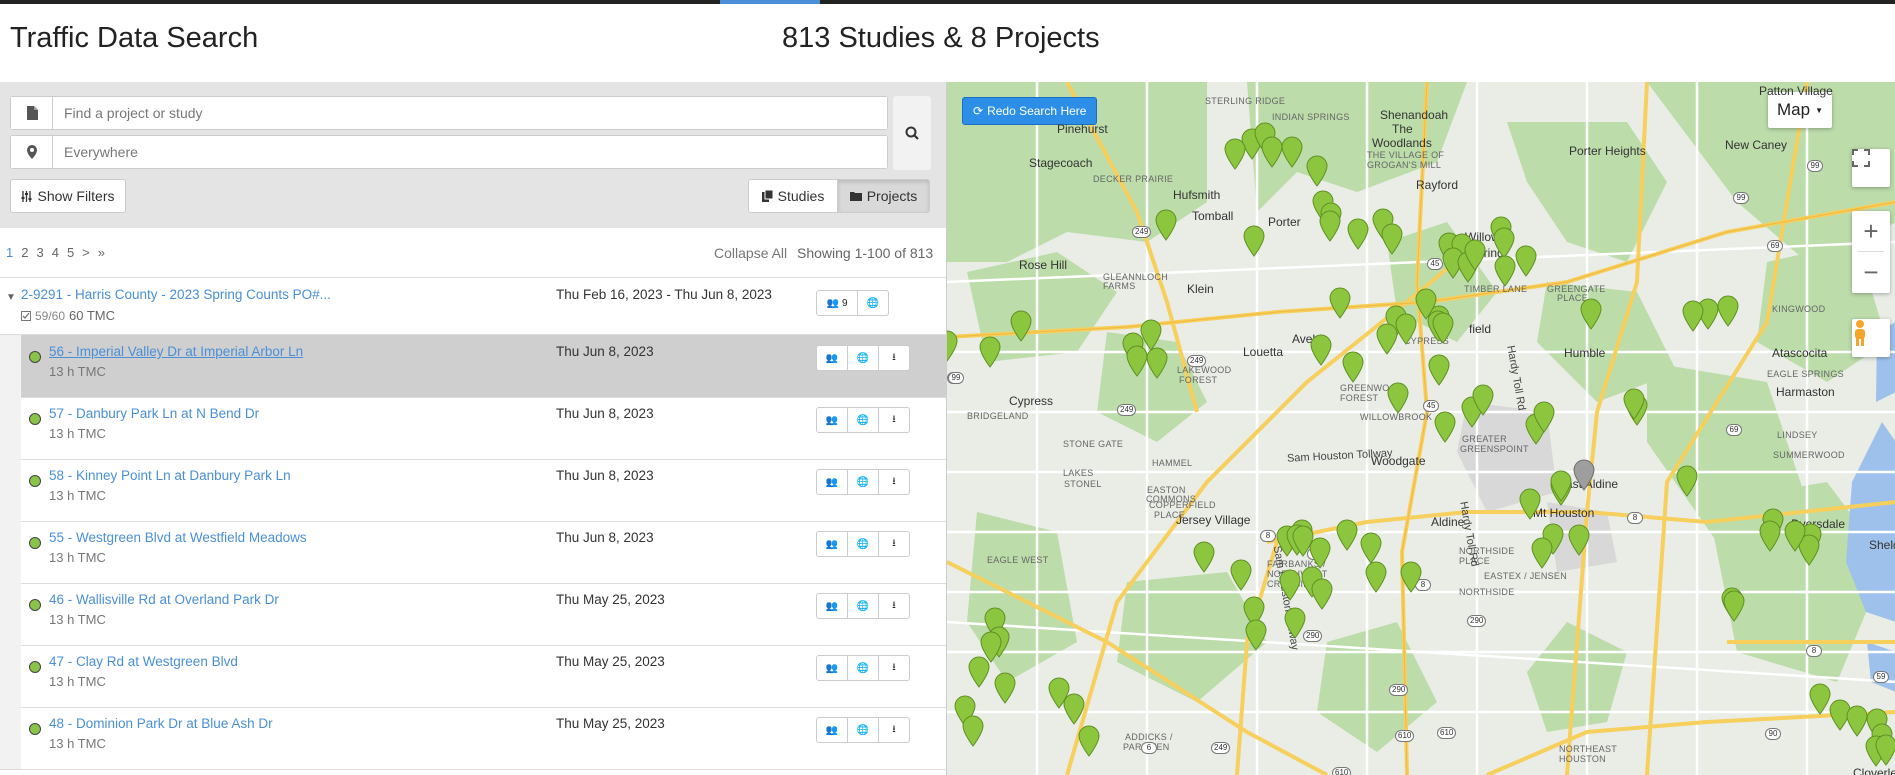 The width and height of the screenshot is (1895, 775). What do you see at coordinates (1030, 111) in the screenshot?
I see `redo-search-button: ⟳ Redo Search Here` at bounding box center [1030, 111].